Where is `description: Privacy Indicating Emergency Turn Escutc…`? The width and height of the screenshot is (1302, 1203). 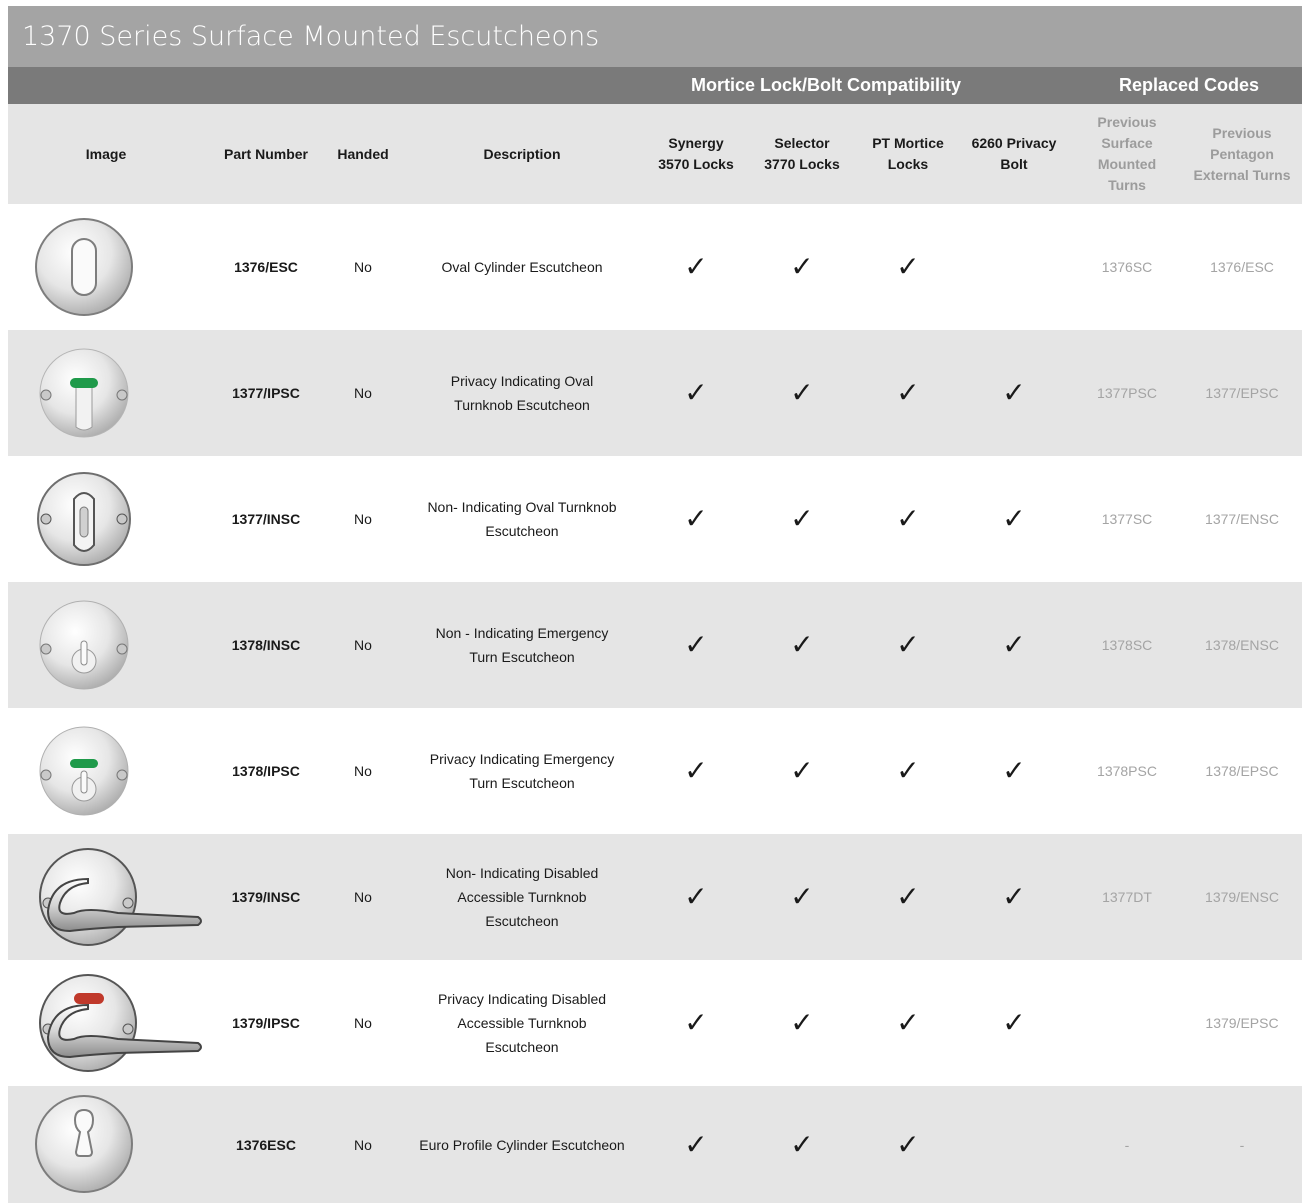 description: Privacy Indicating Emergency Turn Escutc… is located at coordinates (522, 771).